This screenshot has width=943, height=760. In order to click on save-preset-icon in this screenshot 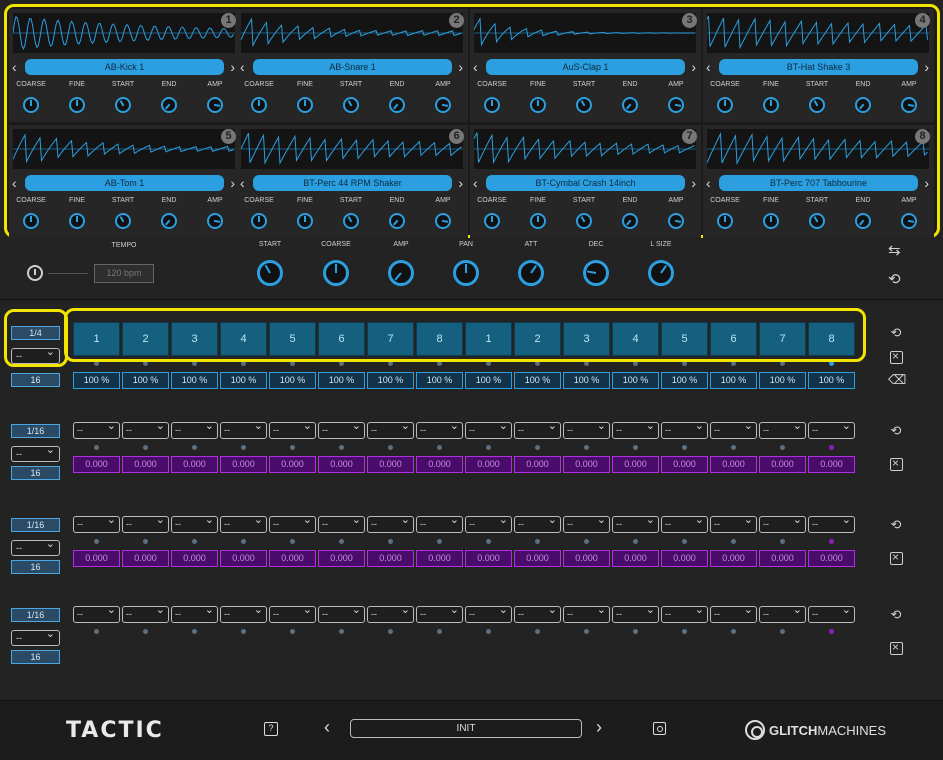, I will do `click(659, 728)`.